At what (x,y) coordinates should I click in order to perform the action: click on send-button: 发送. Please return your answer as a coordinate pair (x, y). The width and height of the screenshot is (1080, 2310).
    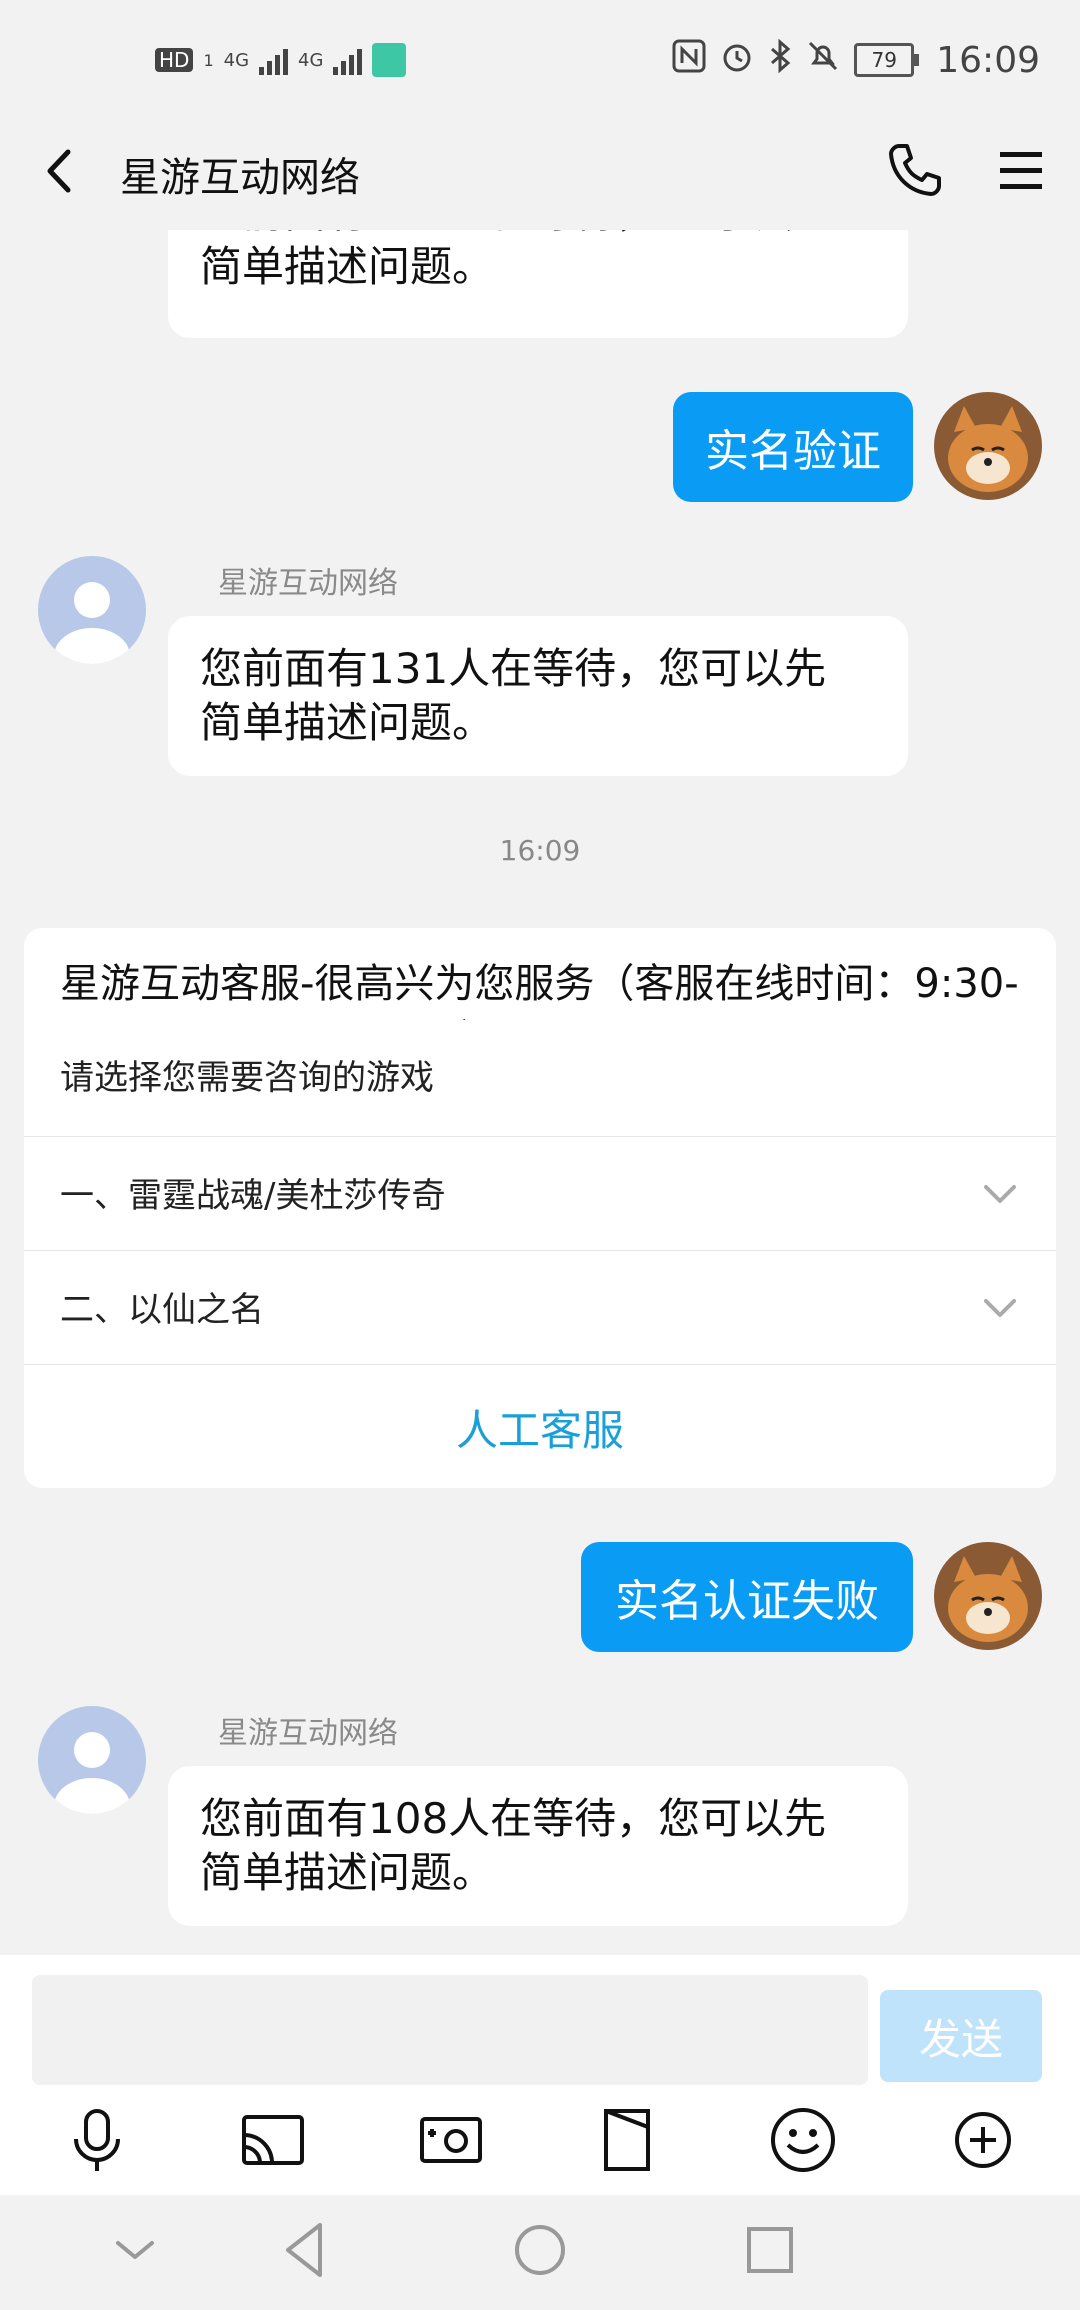
    Looking at the image, I should click on (961, 2036).